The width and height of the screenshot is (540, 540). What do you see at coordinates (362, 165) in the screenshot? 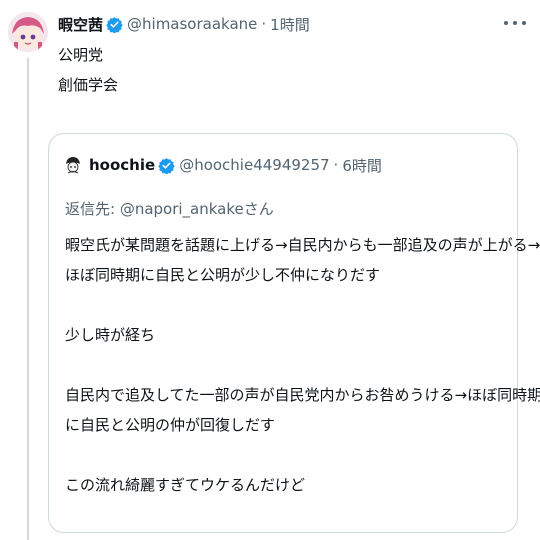
I see `quoted-timestamp: 6時間` at bounding box center [362, 165].